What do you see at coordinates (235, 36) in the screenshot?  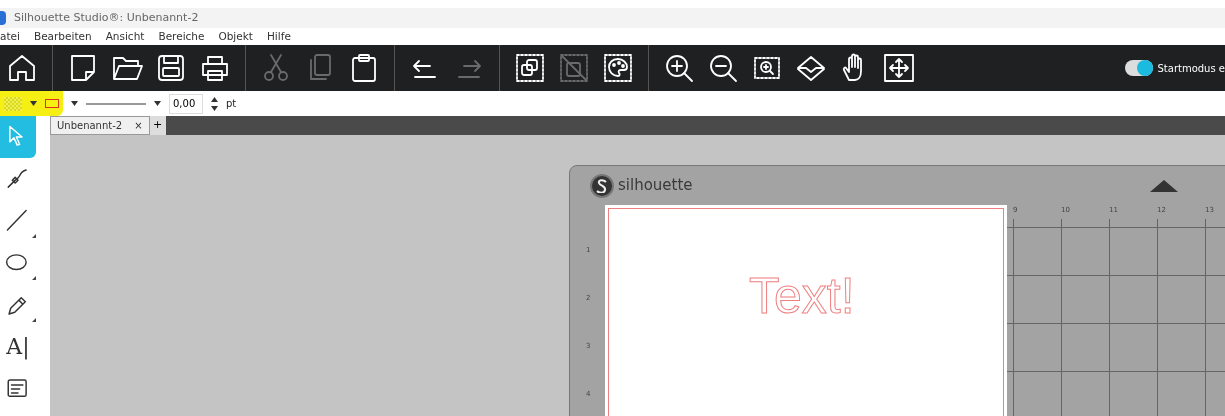 I see `menu-item: Objekt` at bounding box center [235, 36].